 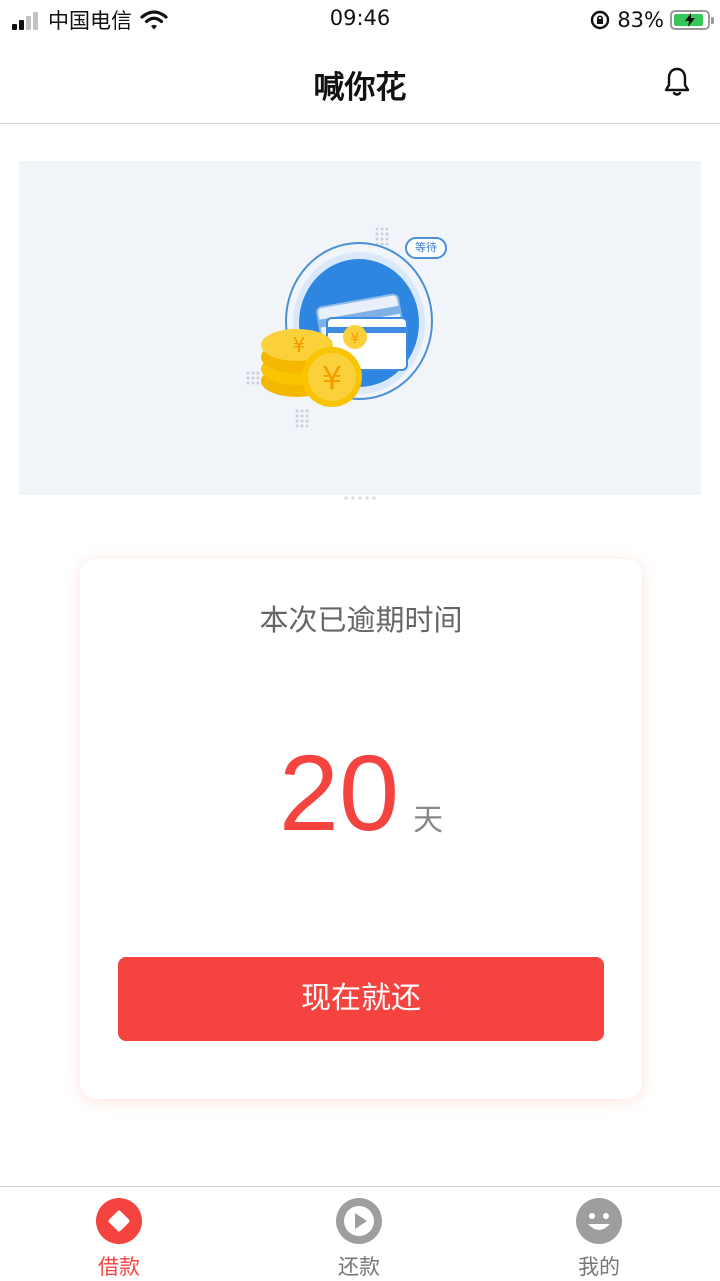 What do you see at coordinates (599, 1221) in the screenshot?
I see `smile-icon` at bounding box center [599, 1221].